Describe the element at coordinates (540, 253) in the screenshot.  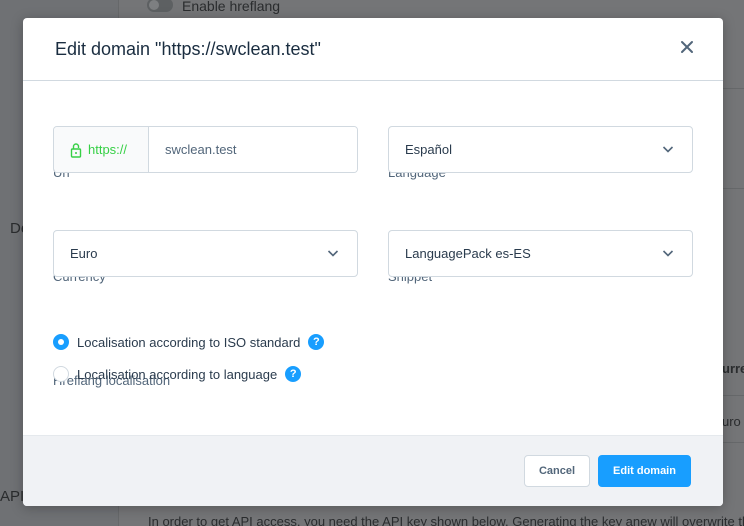
I see `snippet-select: LanguagePack es-ES` at that location.